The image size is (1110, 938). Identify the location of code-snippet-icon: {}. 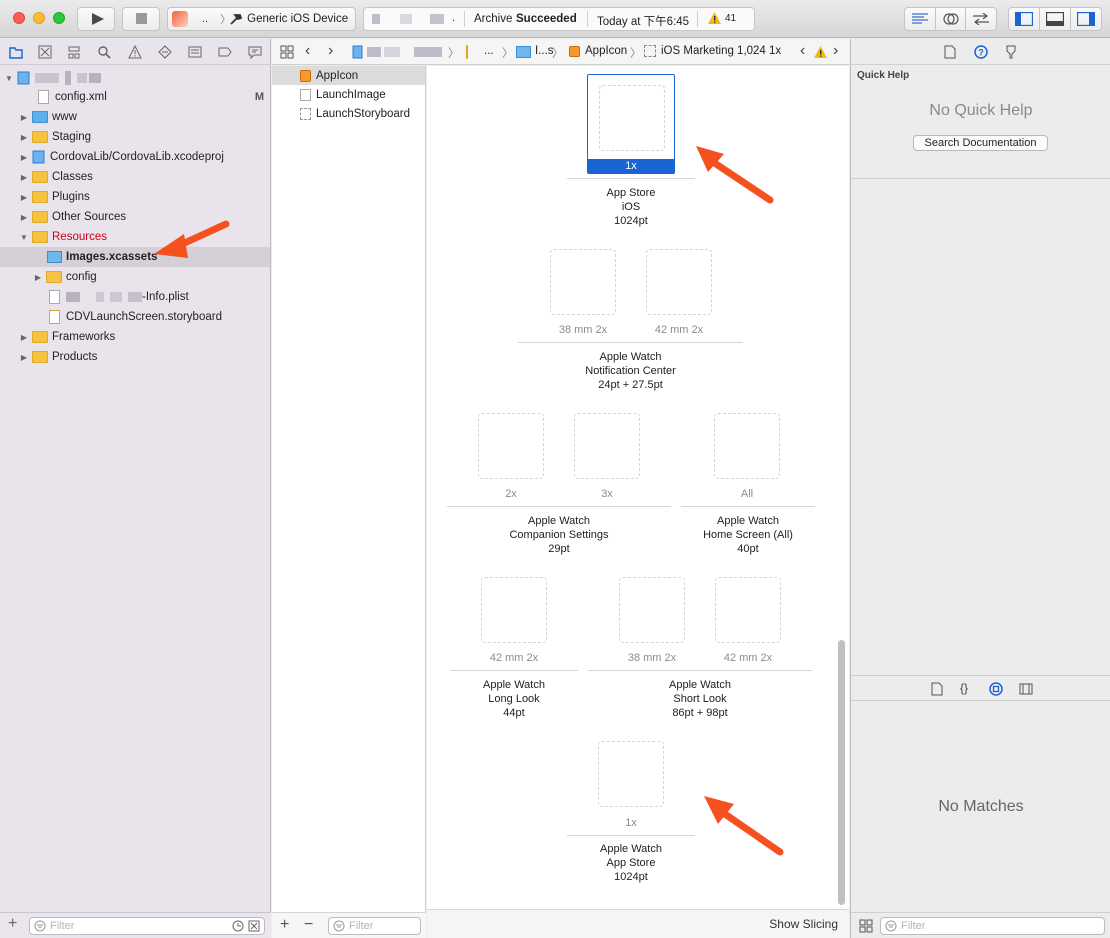
(964, 688).